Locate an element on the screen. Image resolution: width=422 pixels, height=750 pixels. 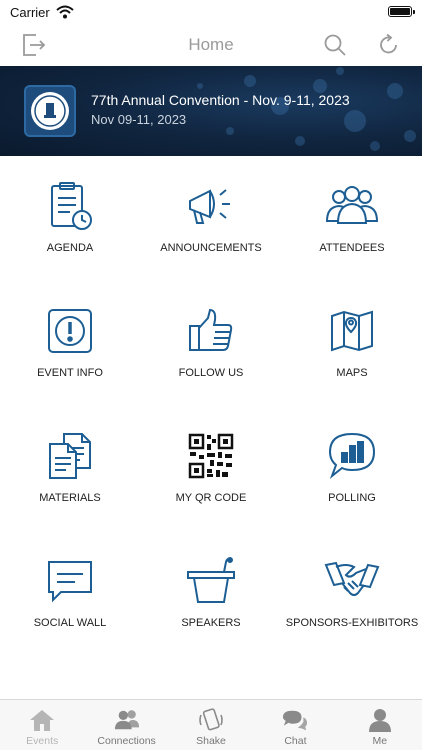
tile-maps: MAPS is located at coordinates (352, 343).